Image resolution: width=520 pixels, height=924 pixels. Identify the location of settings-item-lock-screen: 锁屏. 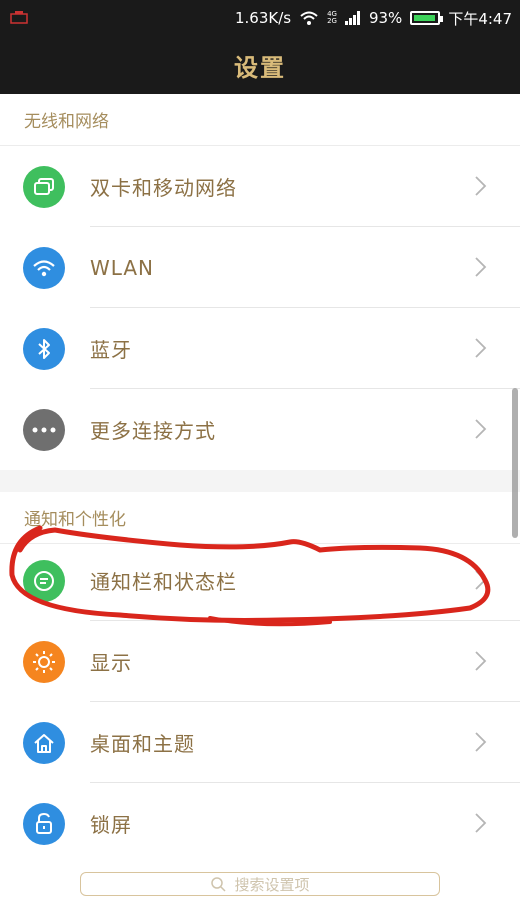
(260, 823).